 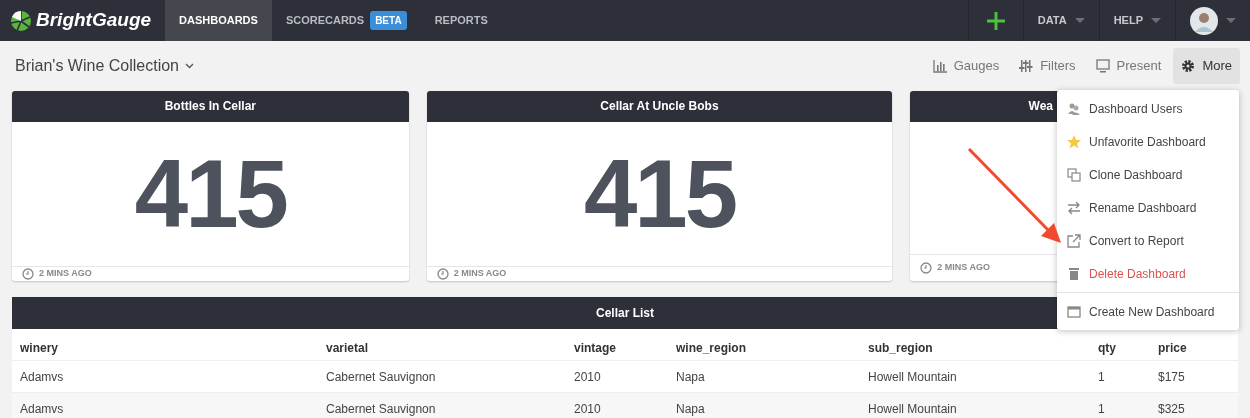 I want to click on star-icon, so click(x=1074, y=141).